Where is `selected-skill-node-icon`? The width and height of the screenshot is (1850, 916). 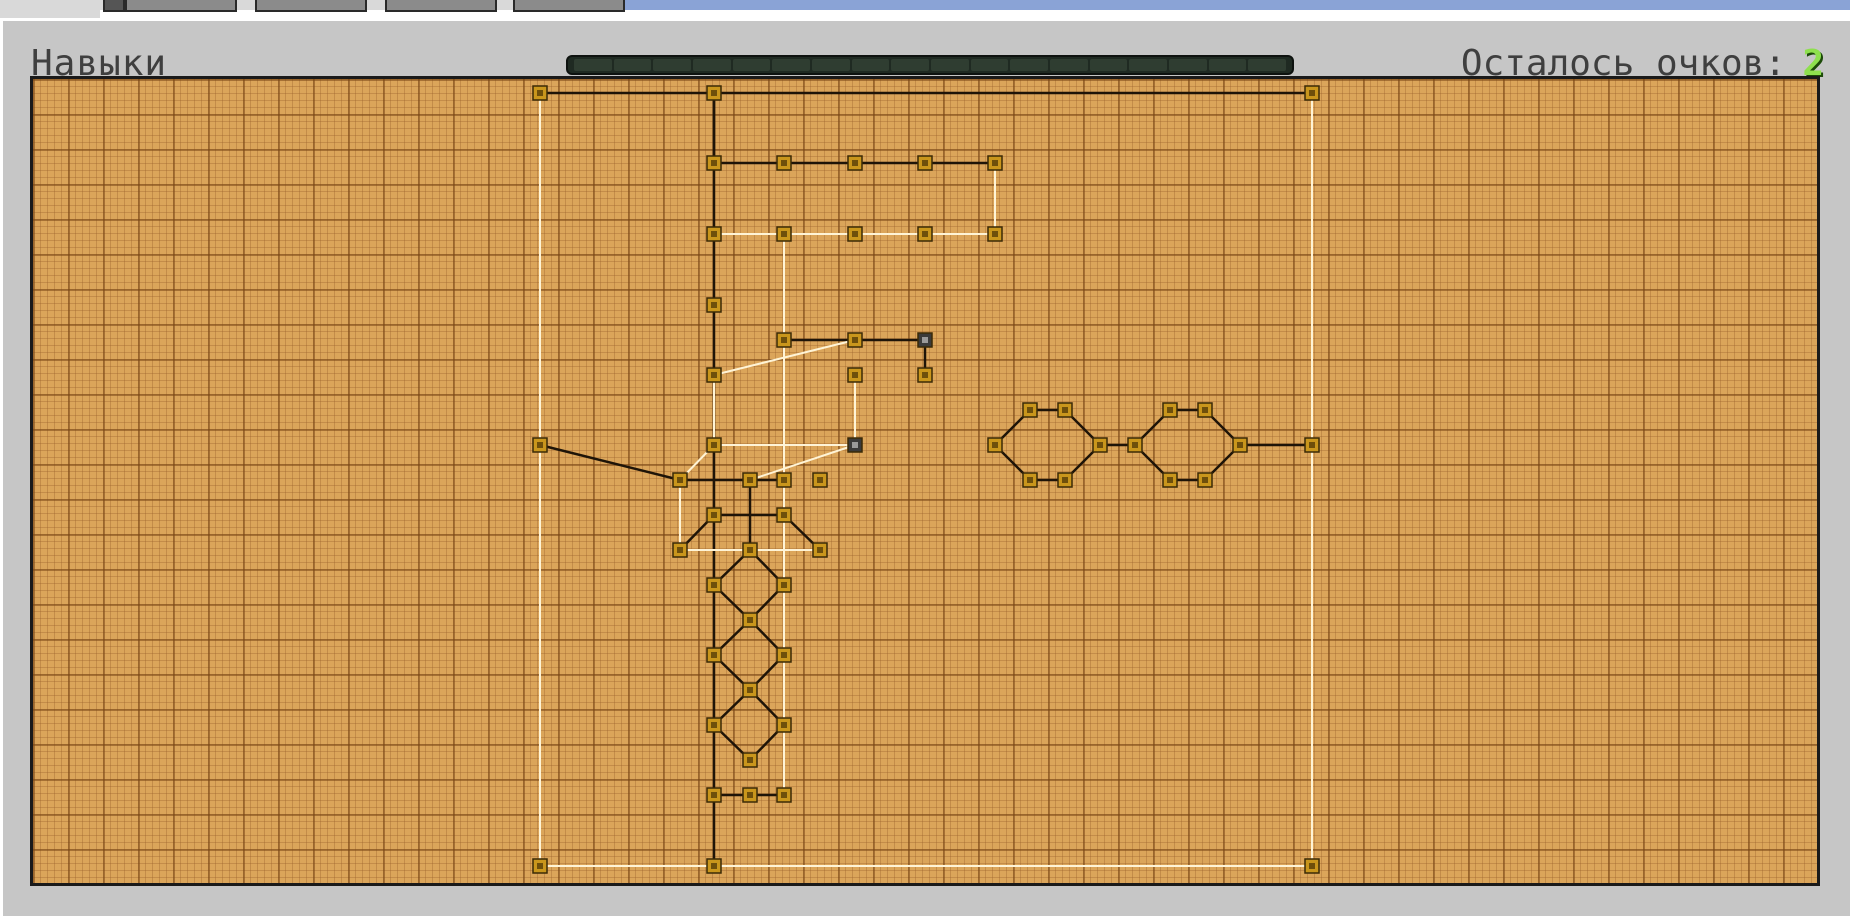 selected-skill-node-icon is located at coordinates (855, 445).